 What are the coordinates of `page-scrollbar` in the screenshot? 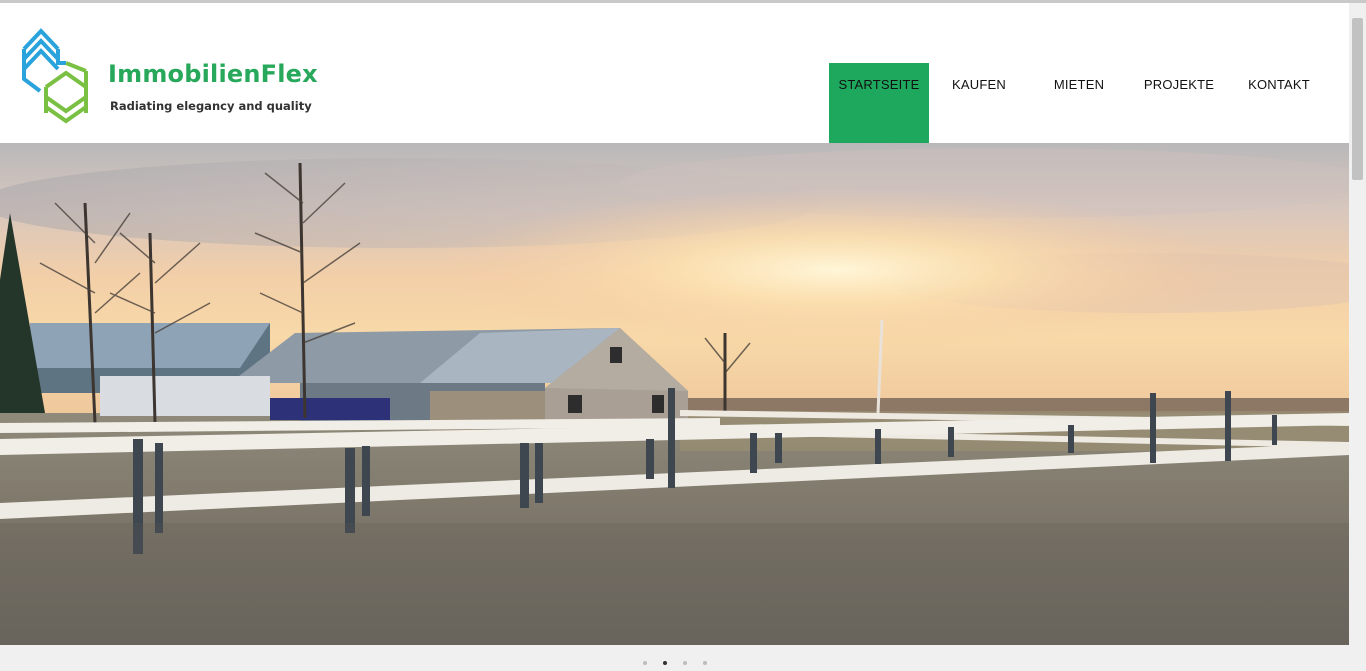 It's located at (1357, 337).